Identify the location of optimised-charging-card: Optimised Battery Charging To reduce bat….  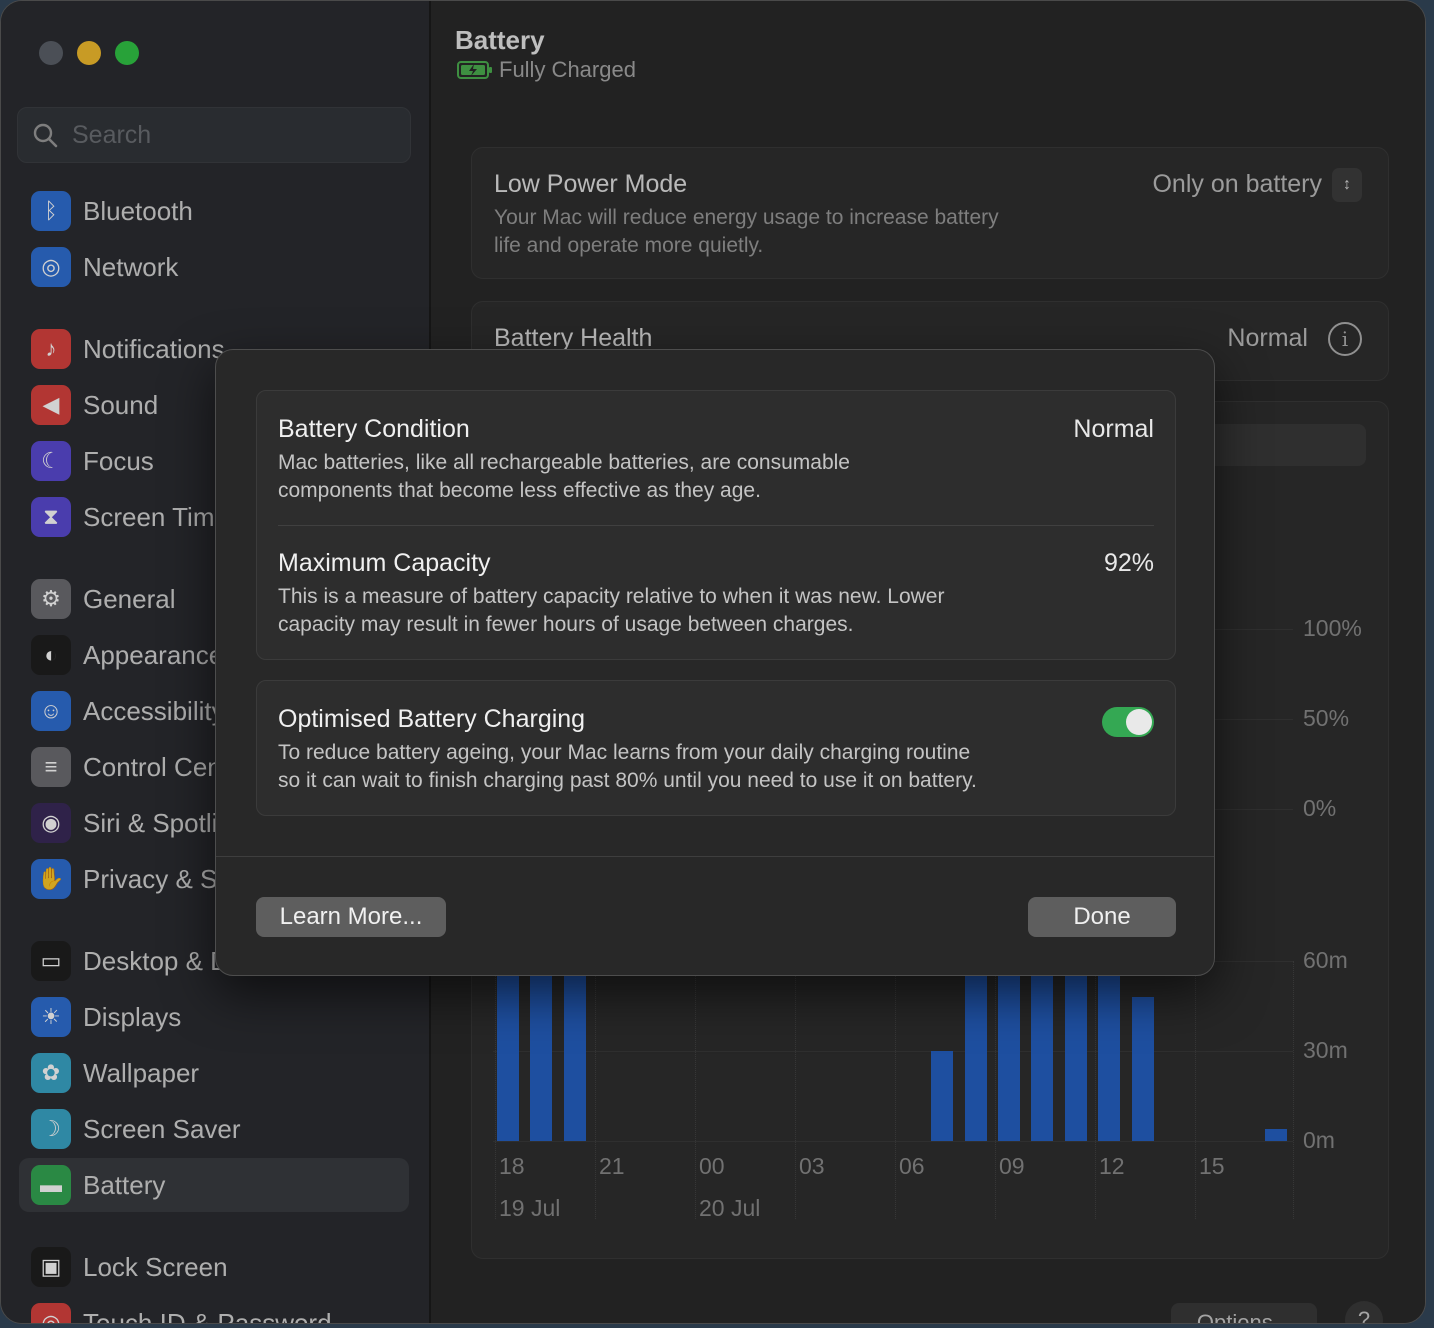
(716, 748).